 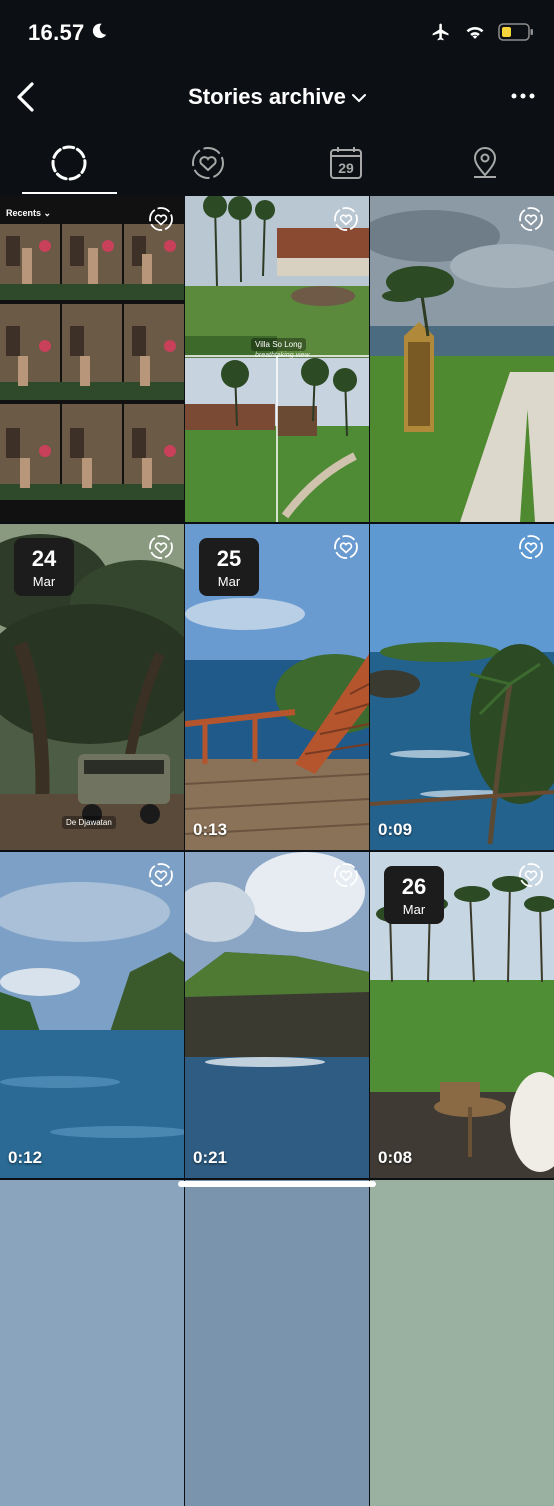 I want to click on page-title: Stories archive, so click(x=267, y=96).